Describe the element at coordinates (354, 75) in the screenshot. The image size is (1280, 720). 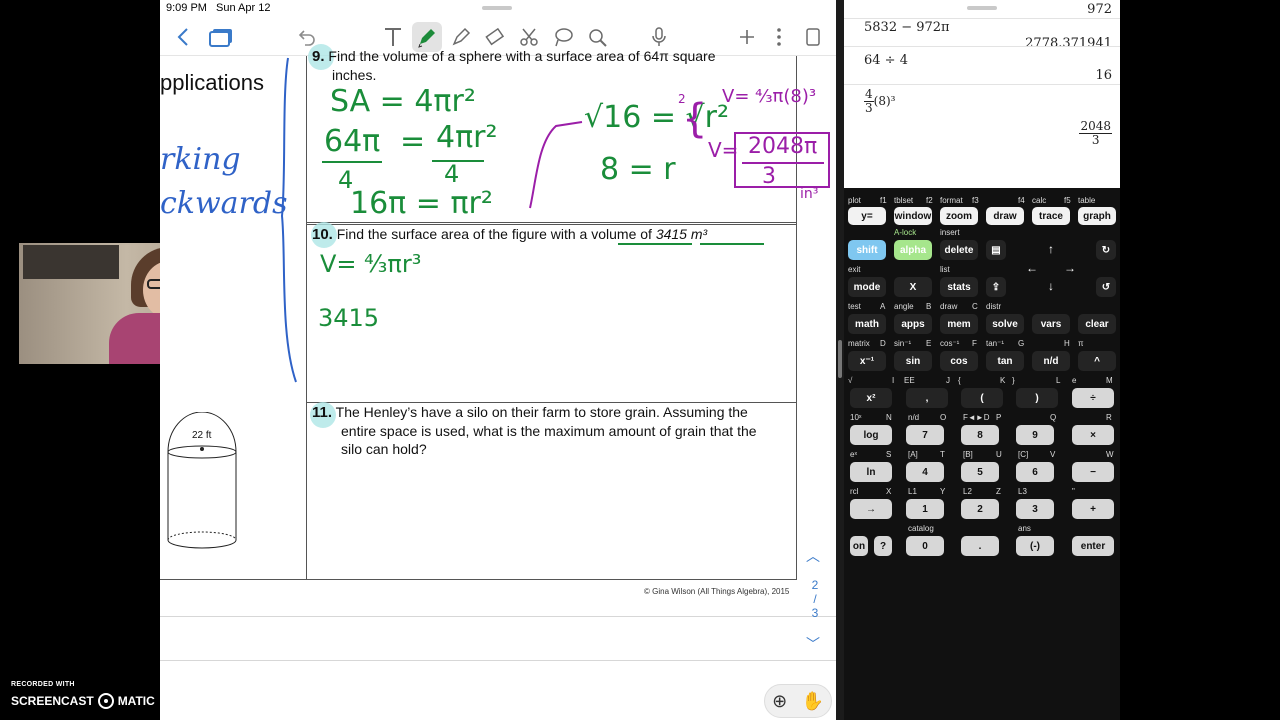
I see `question-text: inches.` at that location.